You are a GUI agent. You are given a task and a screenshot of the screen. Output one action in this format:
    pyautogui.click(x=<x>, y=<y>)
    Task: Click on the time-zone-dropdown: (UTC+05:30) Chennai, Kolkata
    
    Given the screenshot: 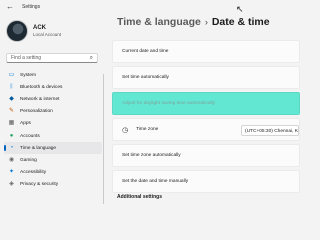 What is the action you would take?
    pyautogui.click(x=270, y=130)
    